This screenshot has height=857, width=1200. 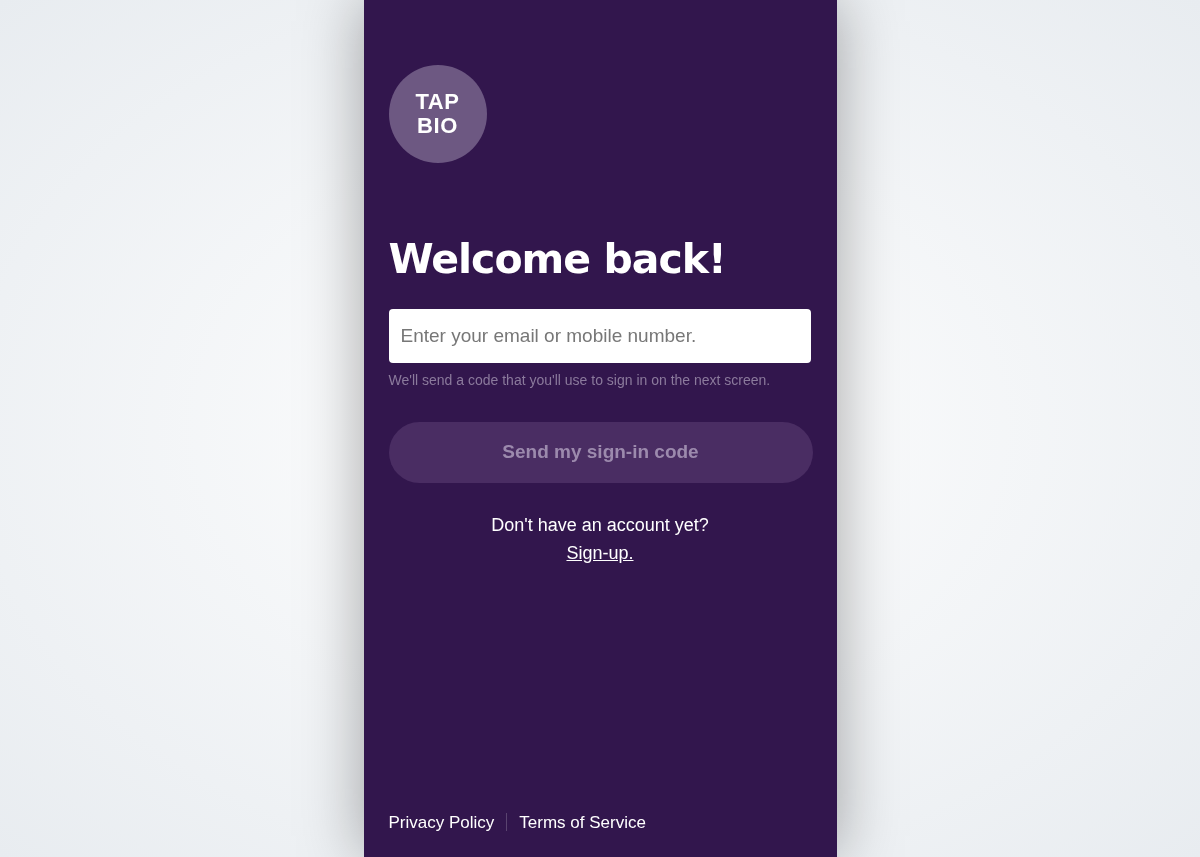 What do you see at coordinates (437, 114) in the screenshot?
I see `logo: TAP BIO` at bounding box center [437, 114].